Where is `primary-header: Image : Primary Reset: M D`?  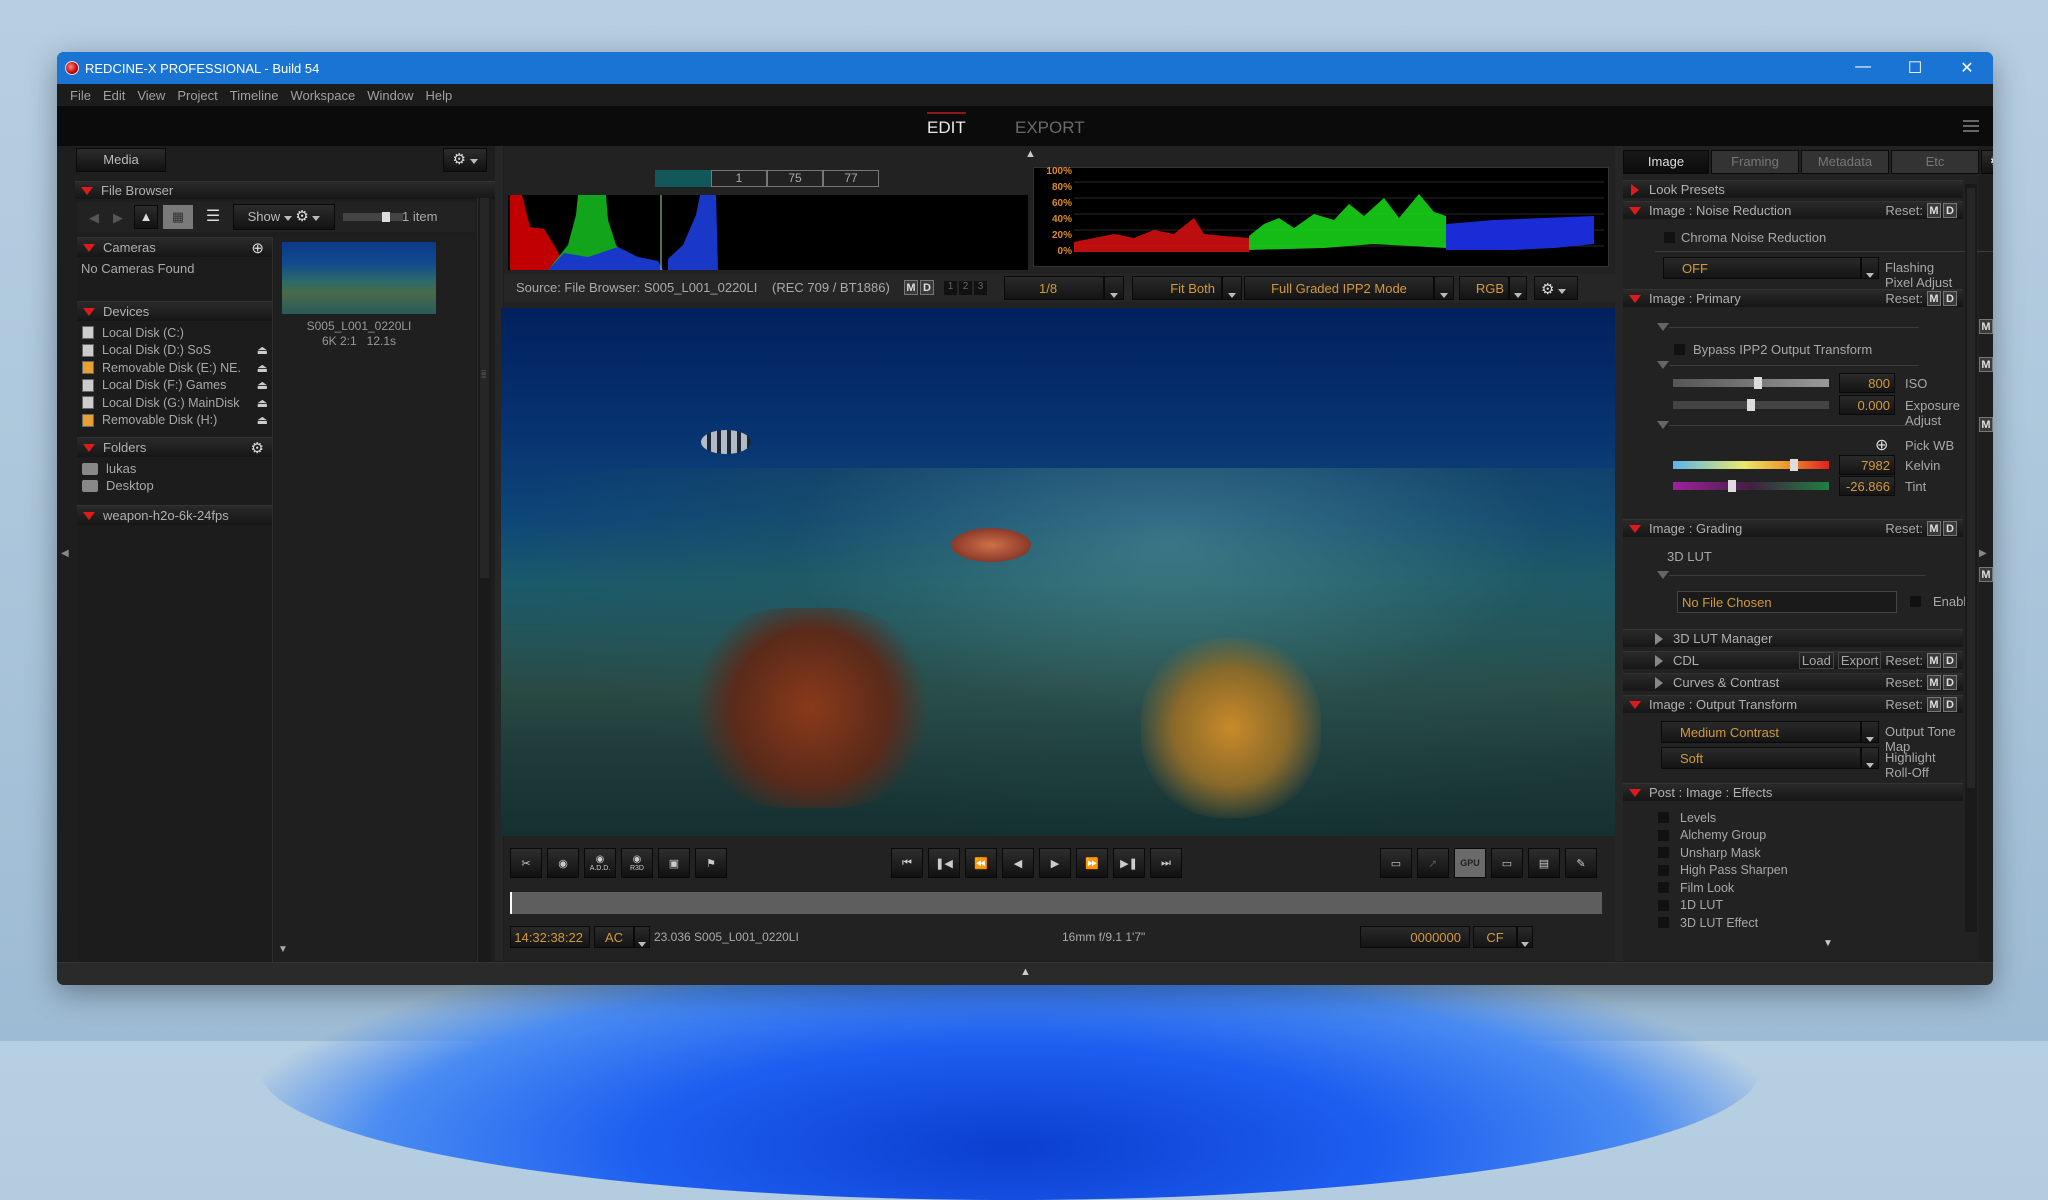
primary-header: Image : Primary Reset: M D is located at coordinates (1793, 298).